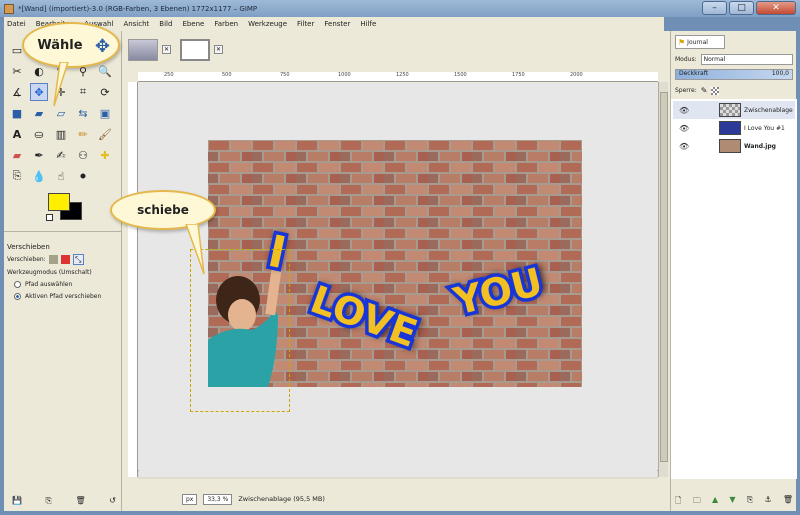  What do you see at coordinates (694, 73) in the screenshot?
I see `opacity-label: Deckkraft` at bounding box center [694, 73].